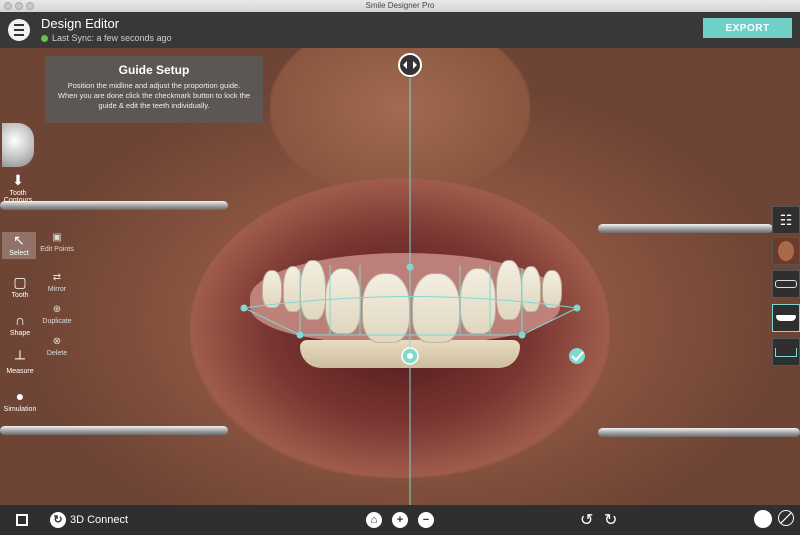 This screenshot has width=800, height=535. What do you see at coordinates (18, 180) in the screenshot?
I see `tooth-contours-icon: ⬇` at bounding box center [18, 180].